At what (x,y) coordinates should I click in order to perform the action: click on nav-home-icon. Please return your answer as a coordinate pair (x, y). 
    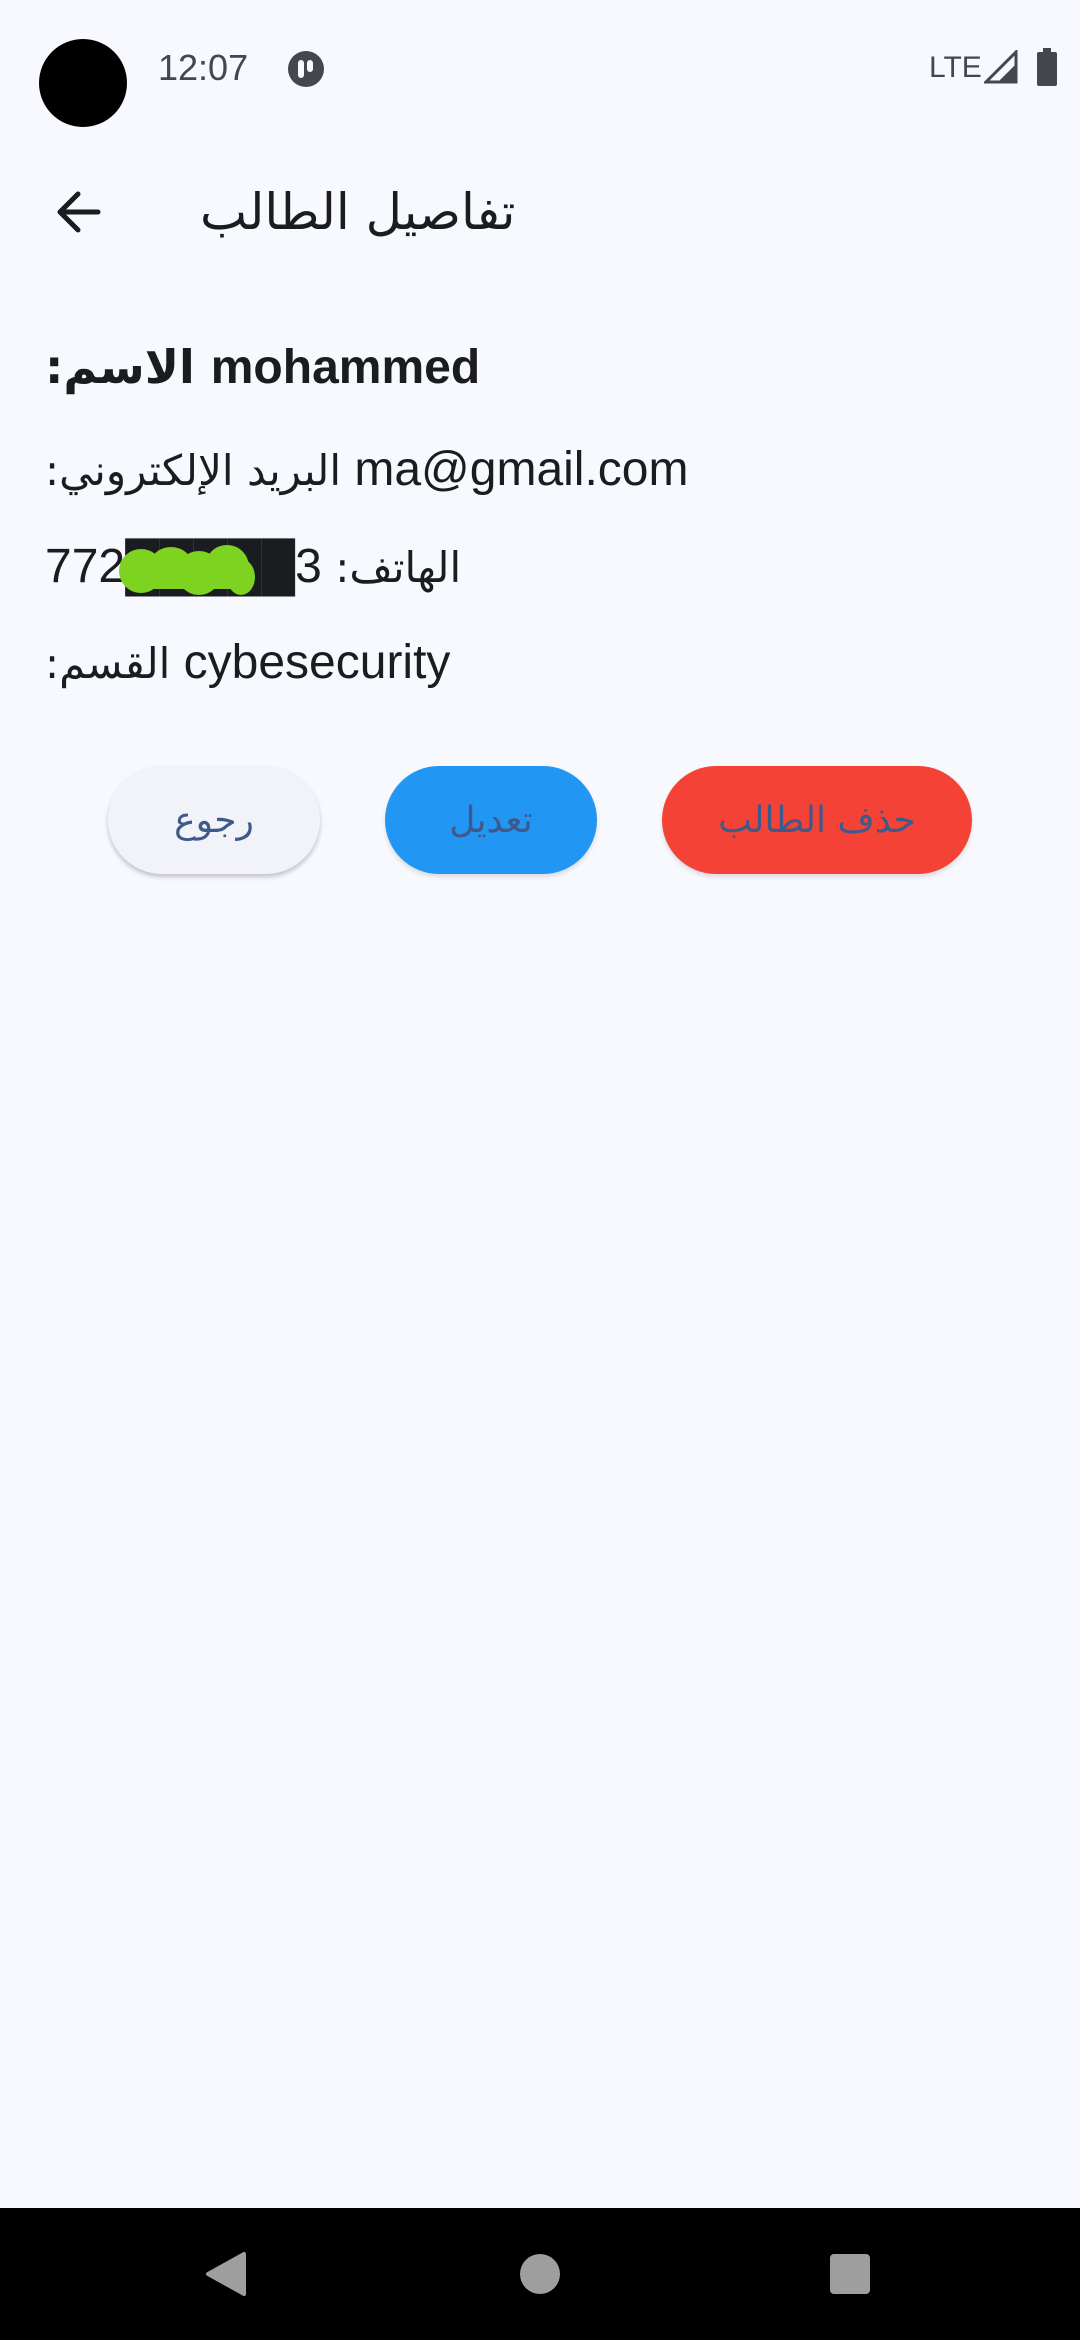
    Looking at the image, I should click on (540, 2274).